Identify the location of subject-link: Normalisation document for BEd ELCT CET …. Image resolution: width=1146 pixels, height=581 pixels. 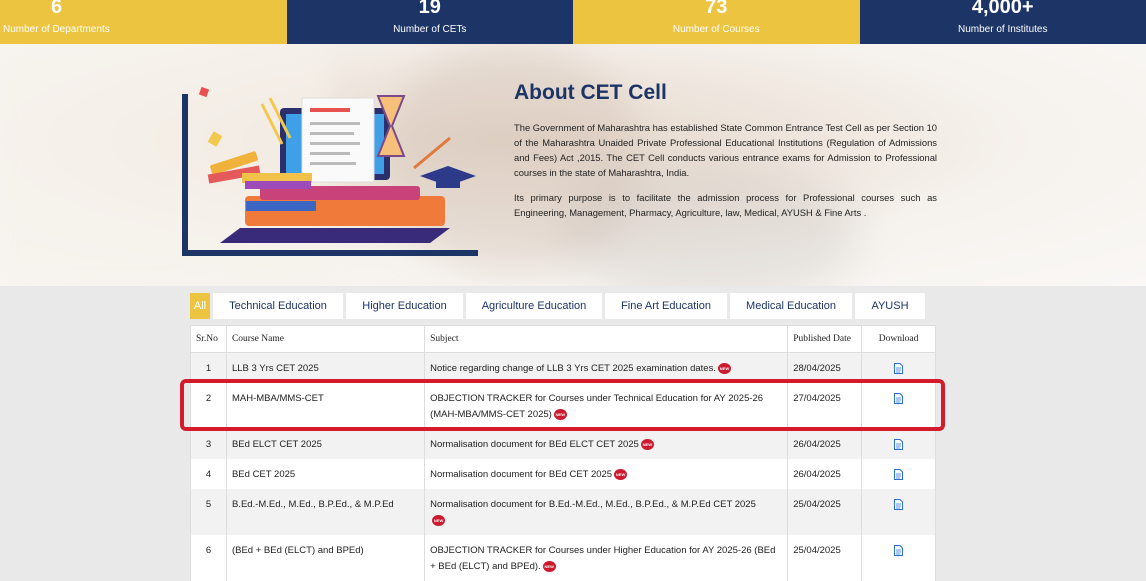
(534, 444).